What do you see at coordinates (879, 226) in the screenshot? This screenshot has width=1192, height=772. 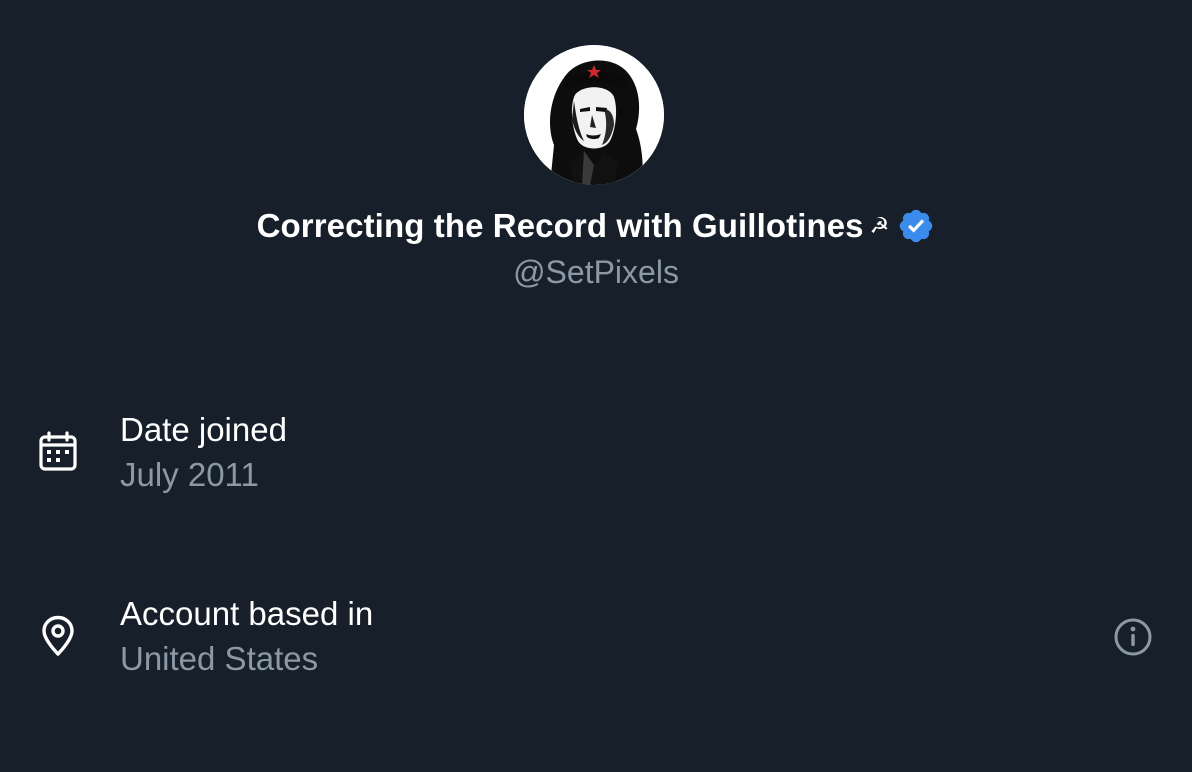 I see `hammer-sickle-emoji: ☭` at bounding box center [879, 226].